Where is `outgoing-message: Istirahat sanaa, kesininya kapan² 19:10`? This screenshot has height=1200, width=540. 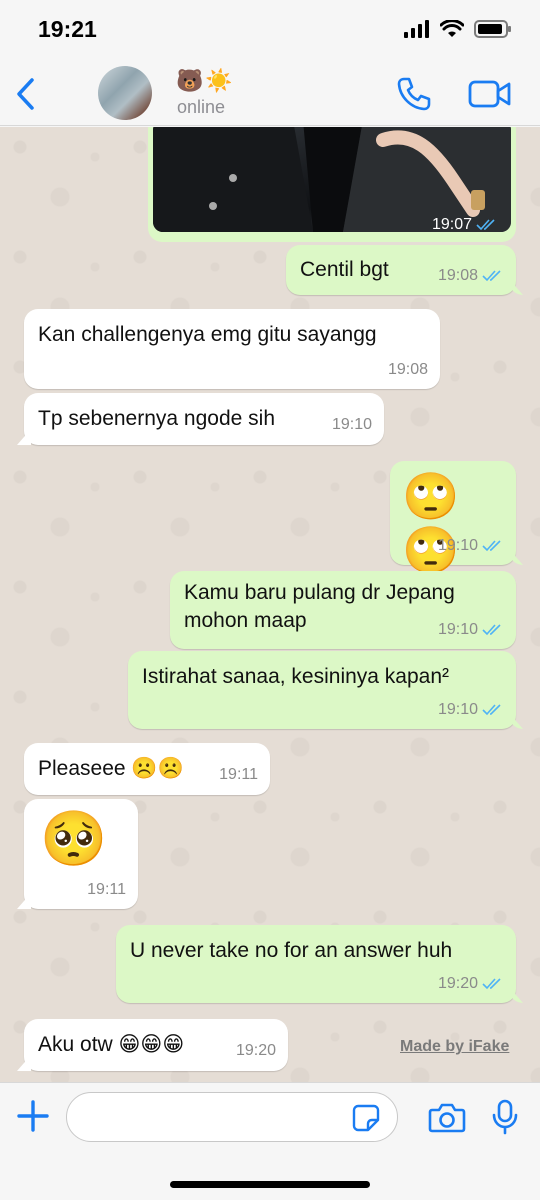 outgoing-message: Istirahat sanaa, kesininya kapan² 19:10 is located at coordinates (322, 690).